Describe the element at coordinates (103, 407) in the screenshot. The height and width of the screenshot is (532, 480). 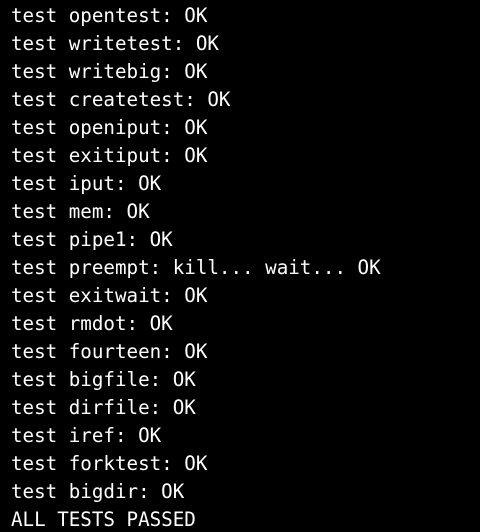
I see `output-line-dirfile: test dirfile: OK` at that location.